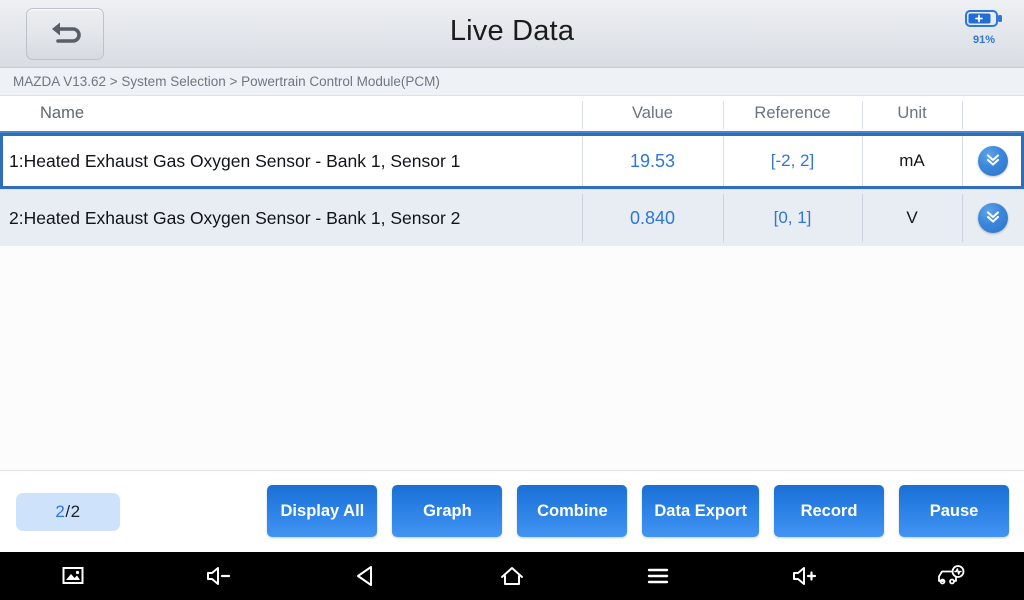  I want to click on volume-up-icon, so click(805, 576).